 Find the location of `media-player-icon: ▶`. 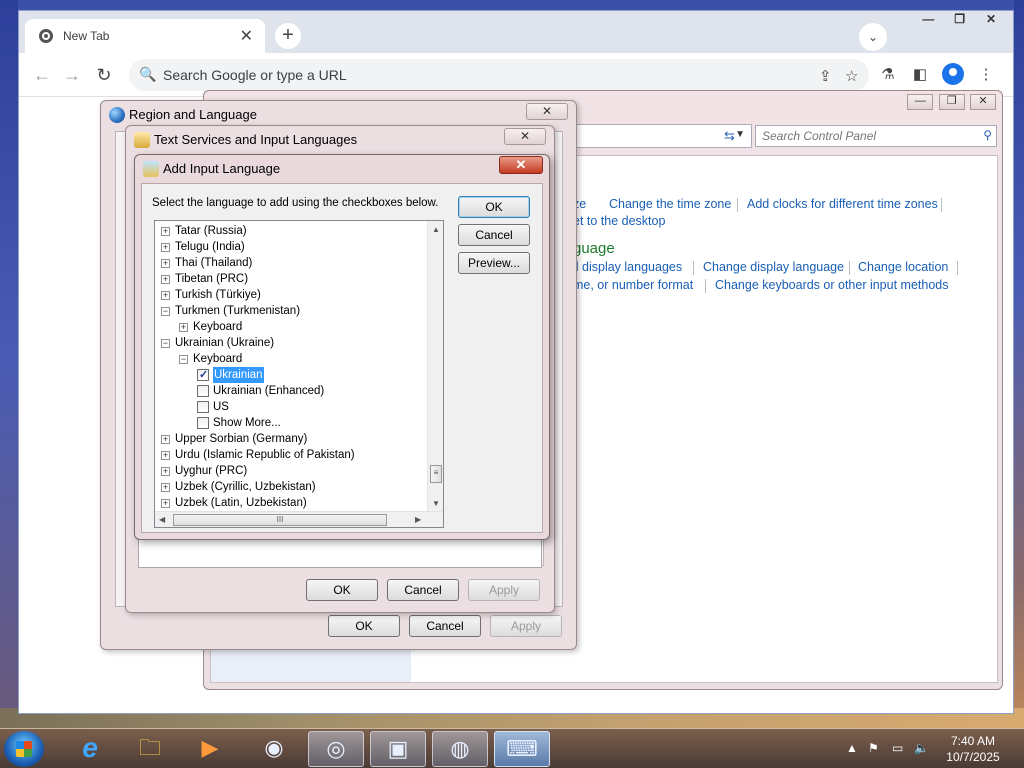

media-player-icon: ▶ is located at coordinates (210, 749).